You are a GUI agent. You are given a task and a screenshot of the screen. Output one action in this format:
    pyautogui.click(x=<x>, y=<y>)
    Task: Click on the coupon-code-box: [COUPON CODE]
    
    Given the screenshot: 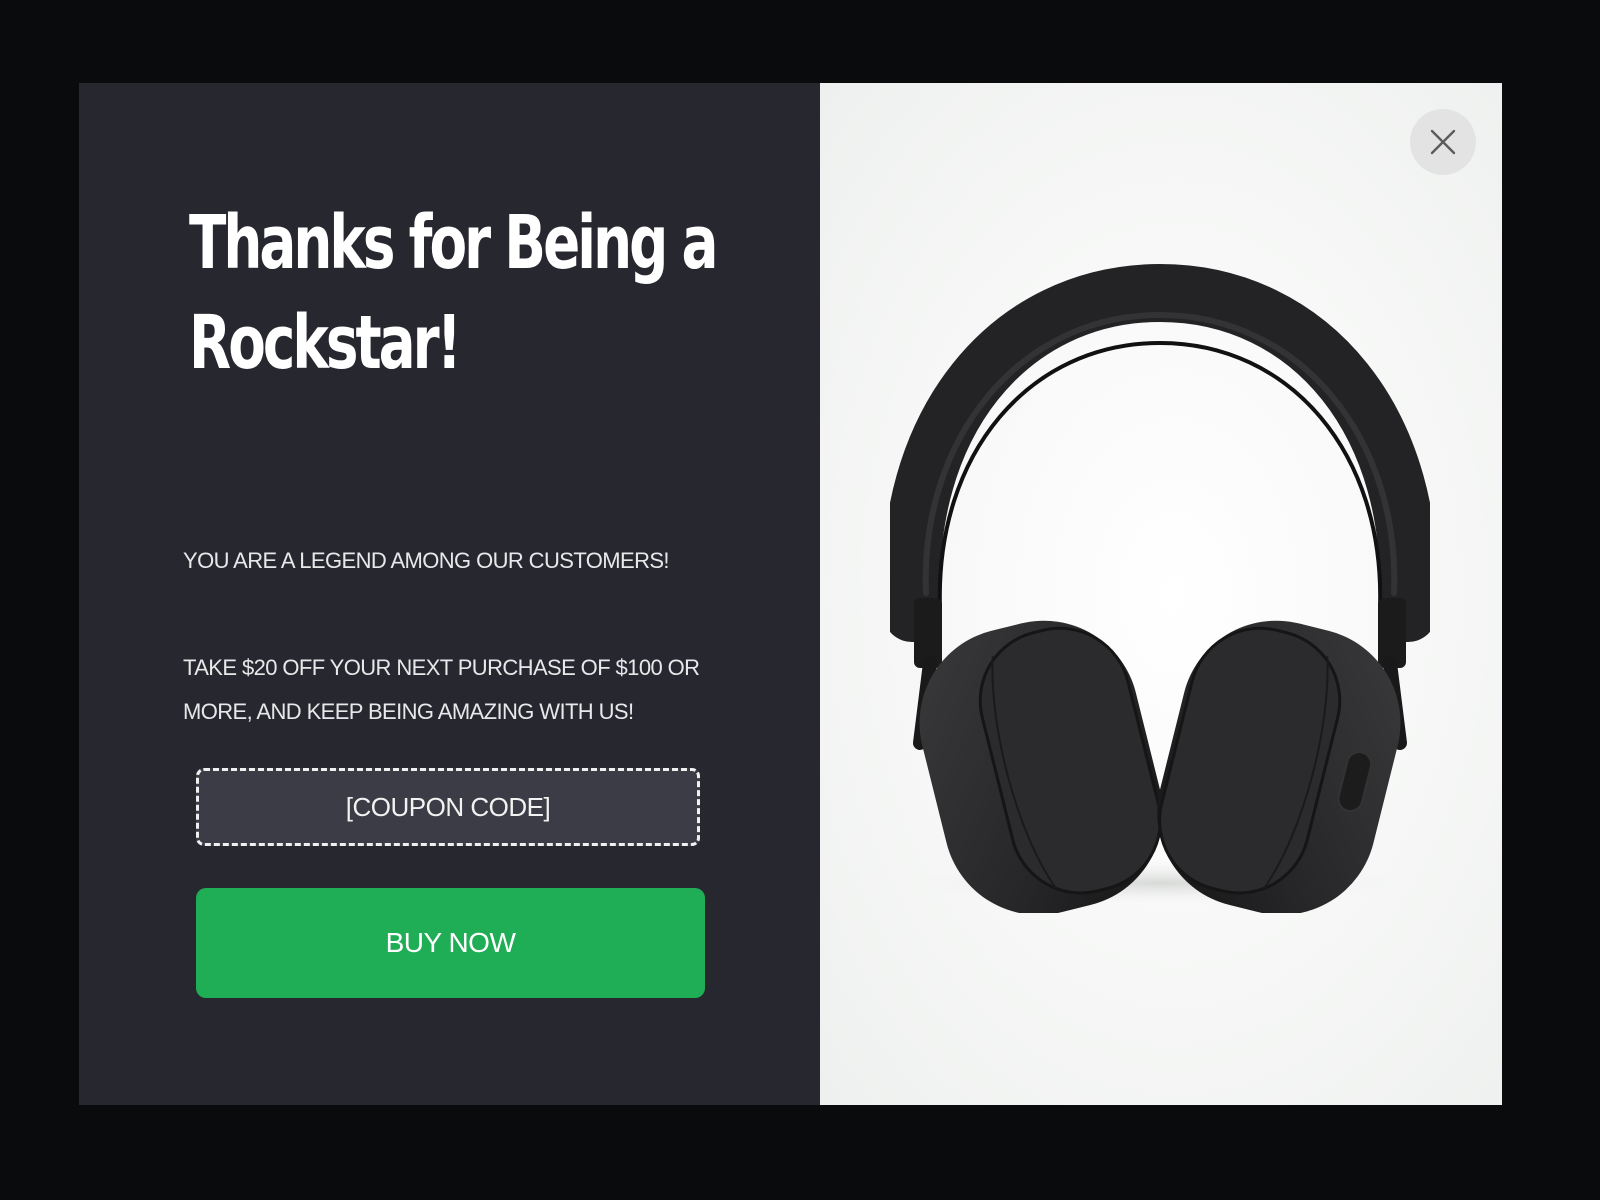 What is the action you would take?
    pyautogui.click(x=448, y=807)
    